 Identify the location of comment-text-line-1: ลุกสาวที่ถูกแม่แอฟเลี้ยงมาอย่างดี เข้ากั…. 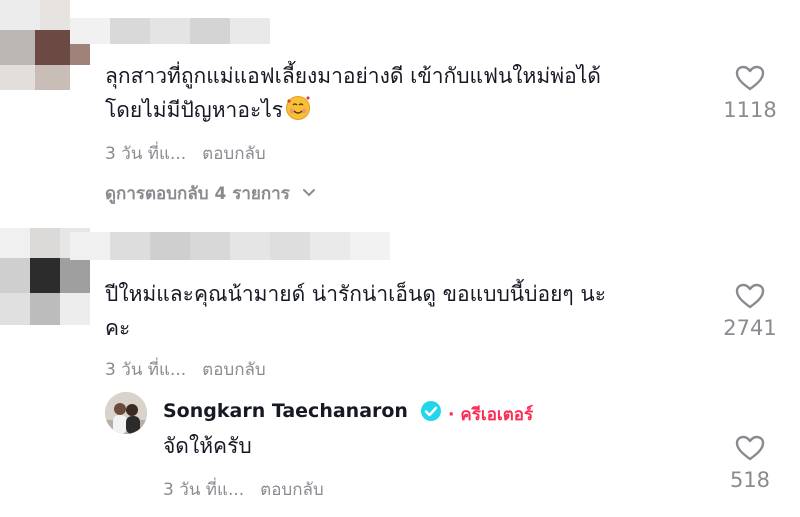
(353, 76).